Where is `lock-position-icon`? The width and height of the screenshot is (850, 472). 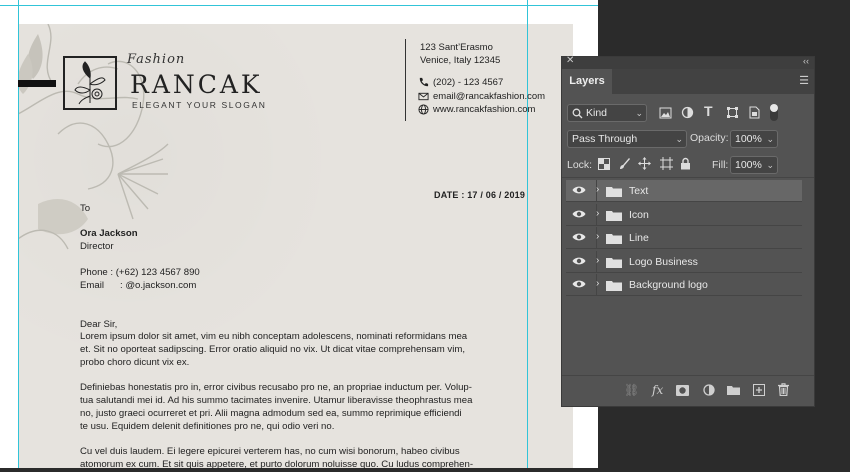 lock-position-icon is located at coordinates (644, 163).